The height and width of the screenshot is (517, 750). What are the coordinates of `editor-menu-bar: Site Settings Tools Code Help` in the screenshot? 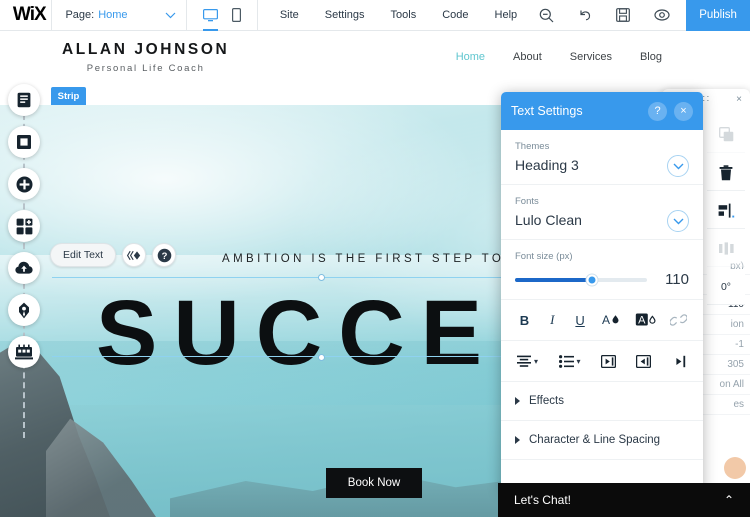 It's located at (398, 15).